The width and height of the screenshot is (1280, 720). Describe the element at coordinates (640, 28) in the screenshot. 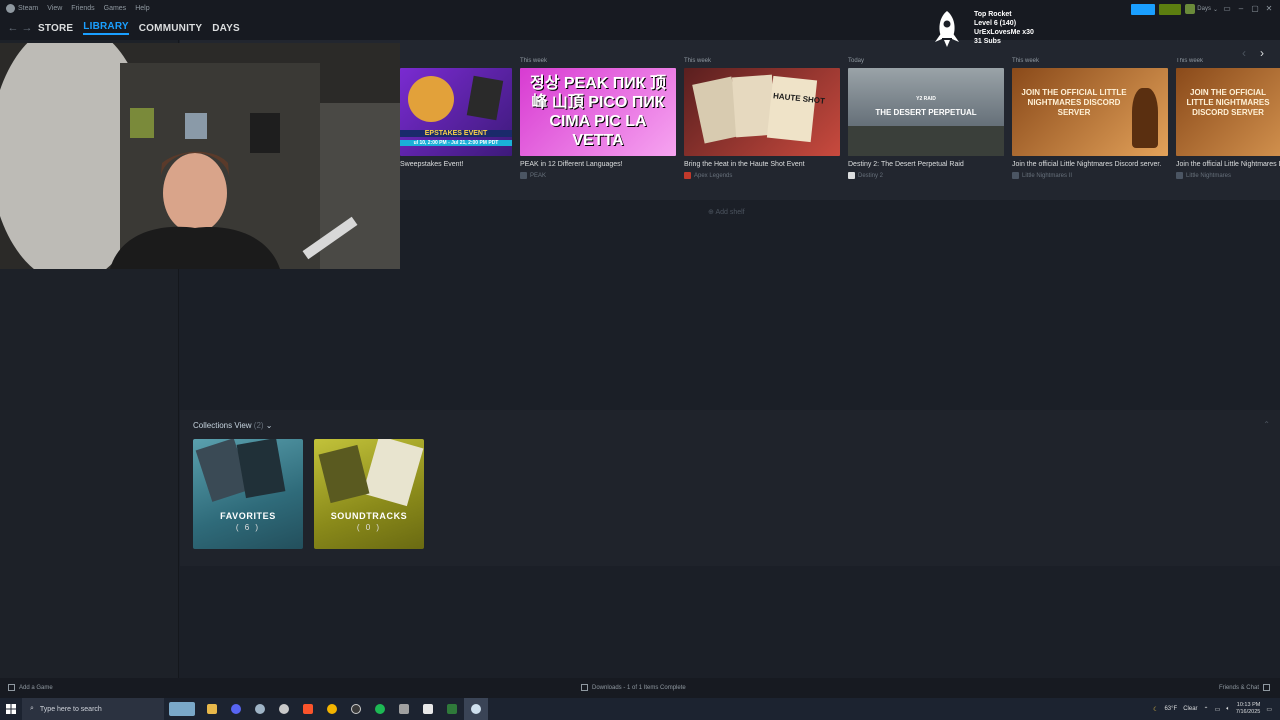

I see `nav-bar: ← → STORE LIBRARY COMMUNITY DAYS` at that location.